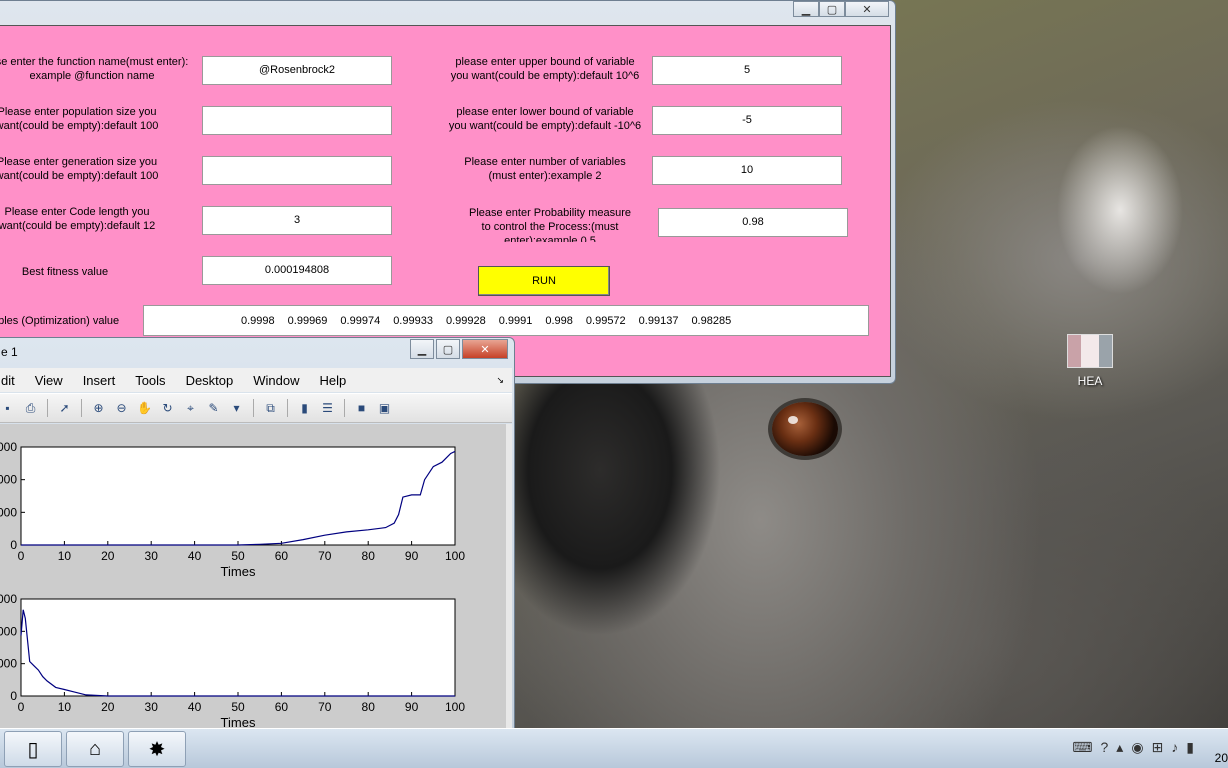  What do you see at coordinates (213, 408) in the screenshot?
I see `brush-icon: ✎` at bounding box center [213, 408].